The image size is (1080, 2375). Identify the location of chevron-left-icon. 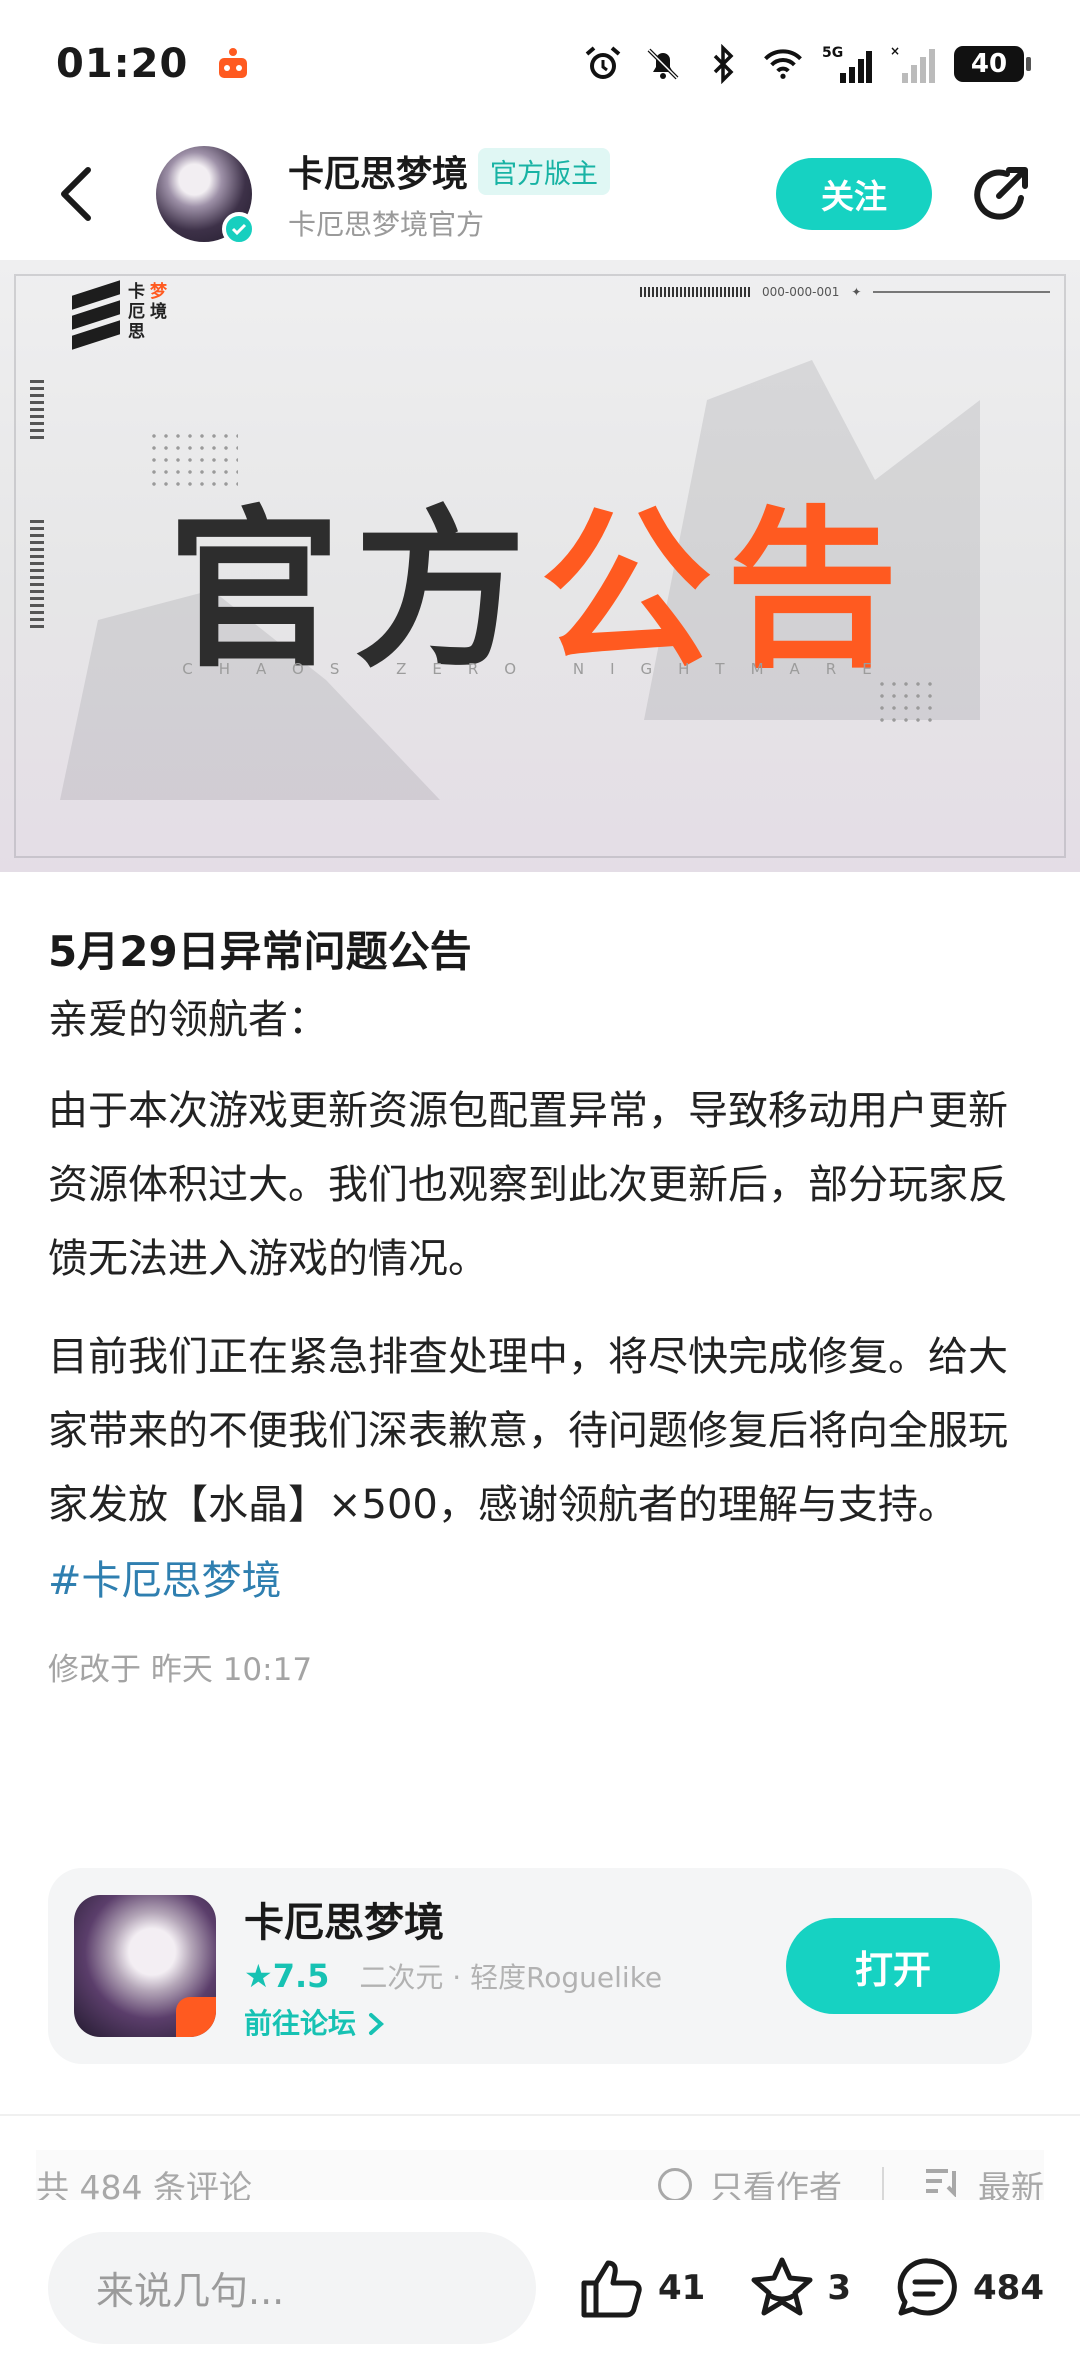
(76, 194).